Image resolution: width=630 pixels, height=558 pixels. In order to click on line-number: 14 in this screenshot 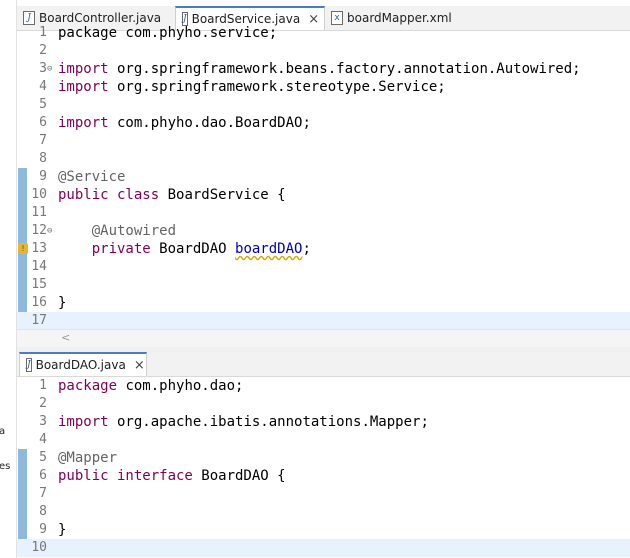, I will do `click(39, 266)`.